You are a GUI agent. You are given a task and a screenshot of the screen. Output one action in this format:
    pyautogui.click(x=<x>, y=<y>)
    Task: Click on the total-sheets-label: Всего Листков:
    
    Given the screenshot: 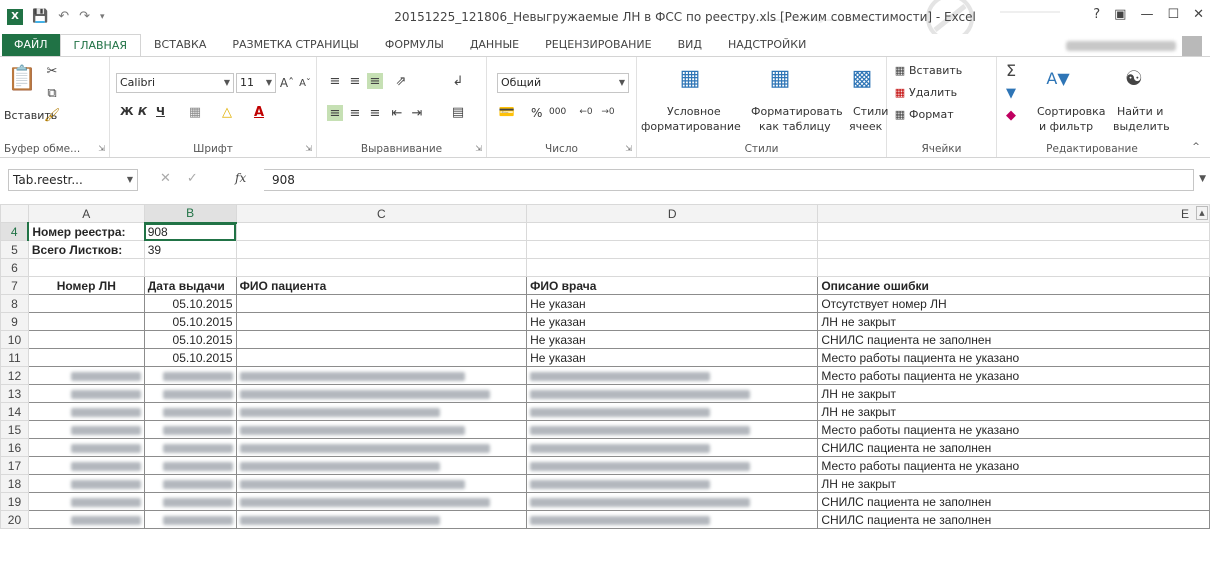 What is the action you would take?
    pyautogui.click(x=86, y=249)
    